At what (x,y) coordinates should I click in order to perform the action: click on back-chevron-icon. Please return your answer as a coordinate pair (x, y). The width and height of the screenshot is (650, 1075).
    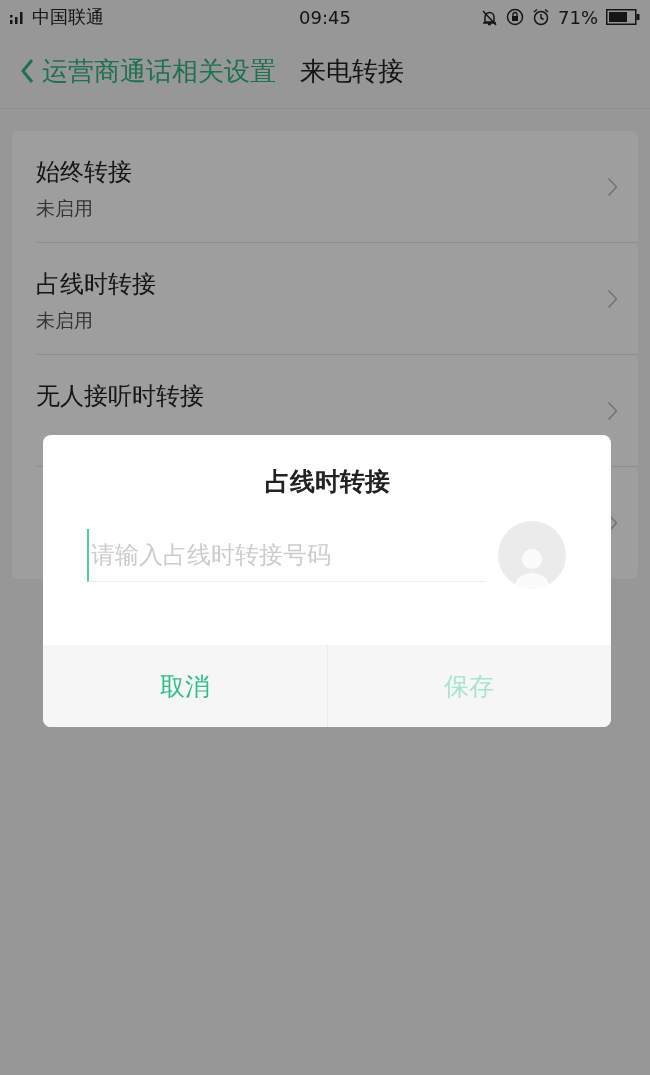
    Looking at the image, I should click on (27, 71).